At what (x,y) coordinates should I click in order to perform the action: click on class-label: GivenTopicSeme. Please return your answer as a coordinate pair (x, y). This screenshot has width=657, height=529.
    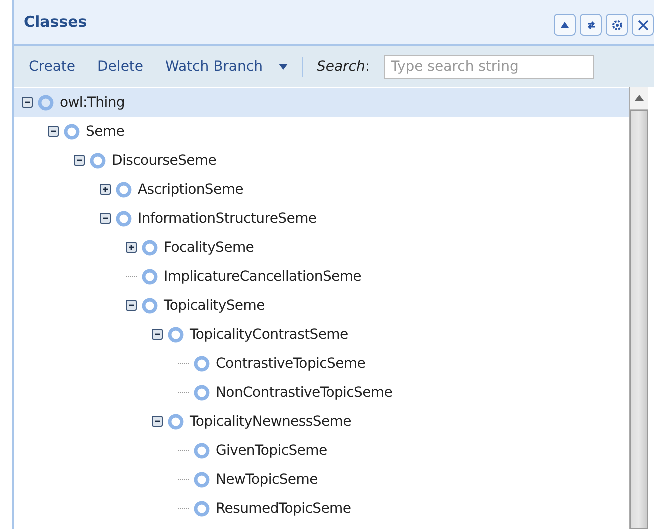
    Looking at the image, I should click on (272, 450).